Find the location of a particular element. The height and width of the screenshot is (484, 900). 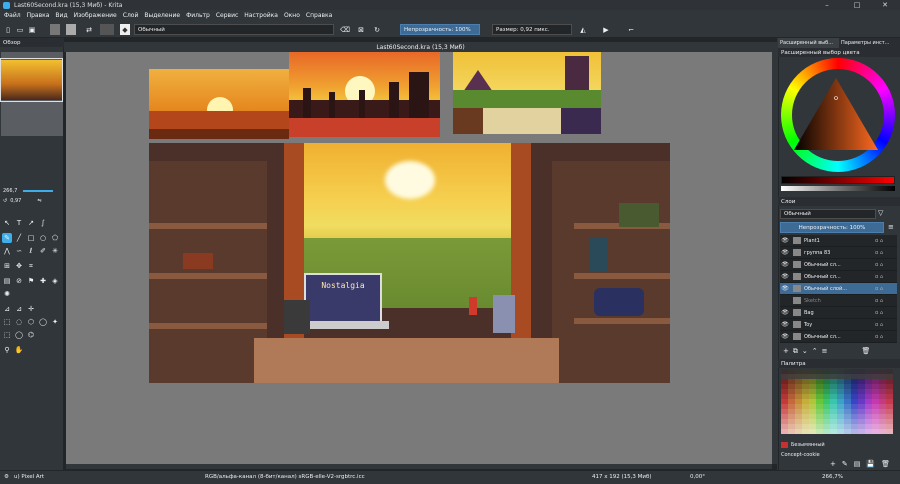

brush-preset-status-icon: ⚙ is located at coordinates (6, 477).